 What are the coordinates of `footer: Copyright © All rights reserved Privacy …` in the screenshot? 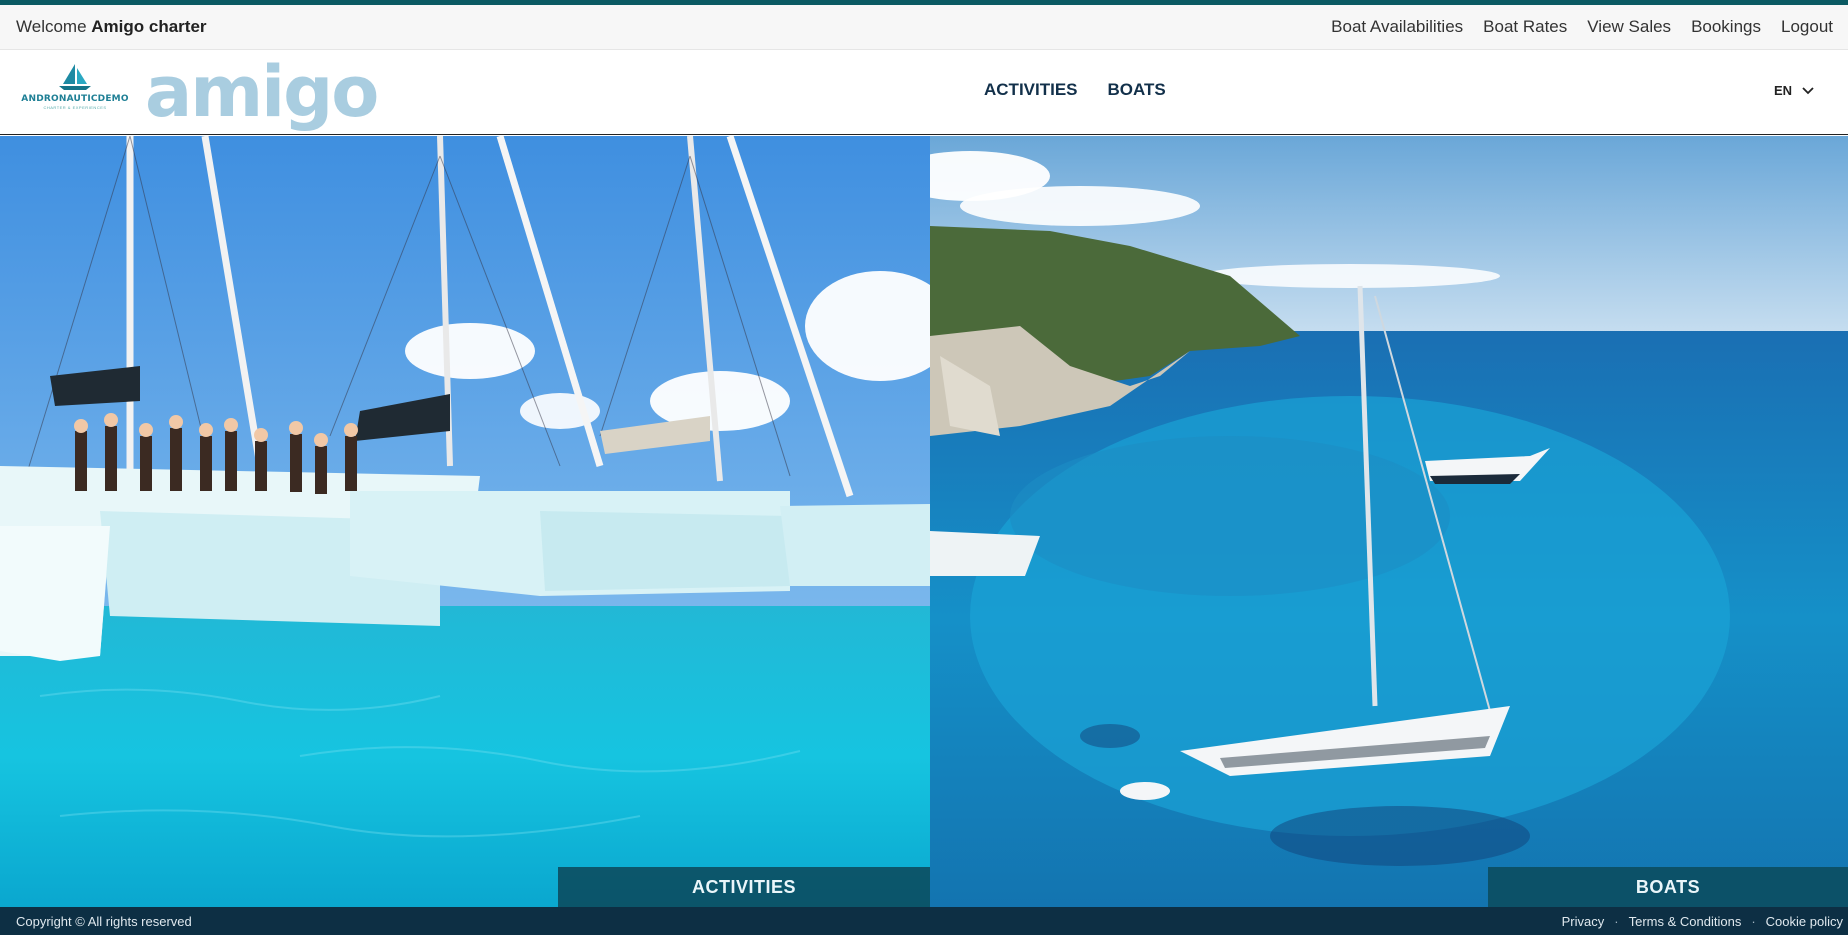 It's located at (924, 921).